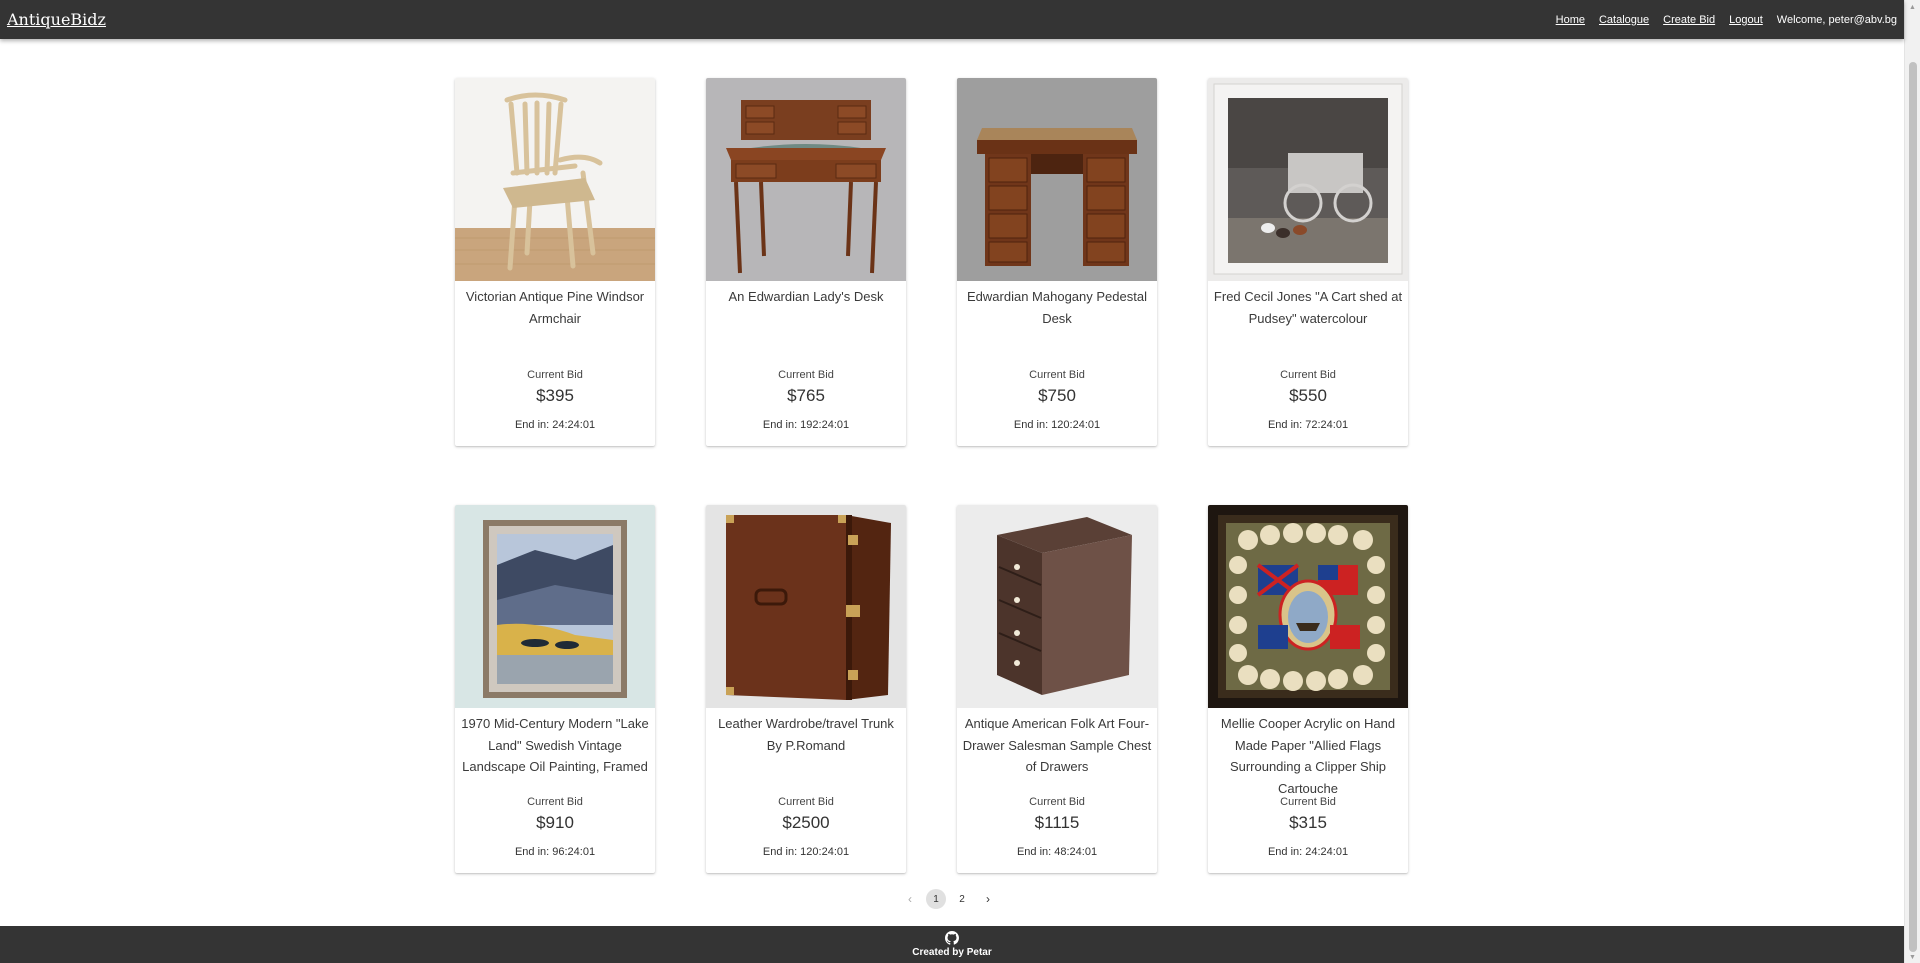 Image resolution: width=1920 pixels, height=963 pixels. I want to click on pagination-page-1: 1, so click(936, 899).